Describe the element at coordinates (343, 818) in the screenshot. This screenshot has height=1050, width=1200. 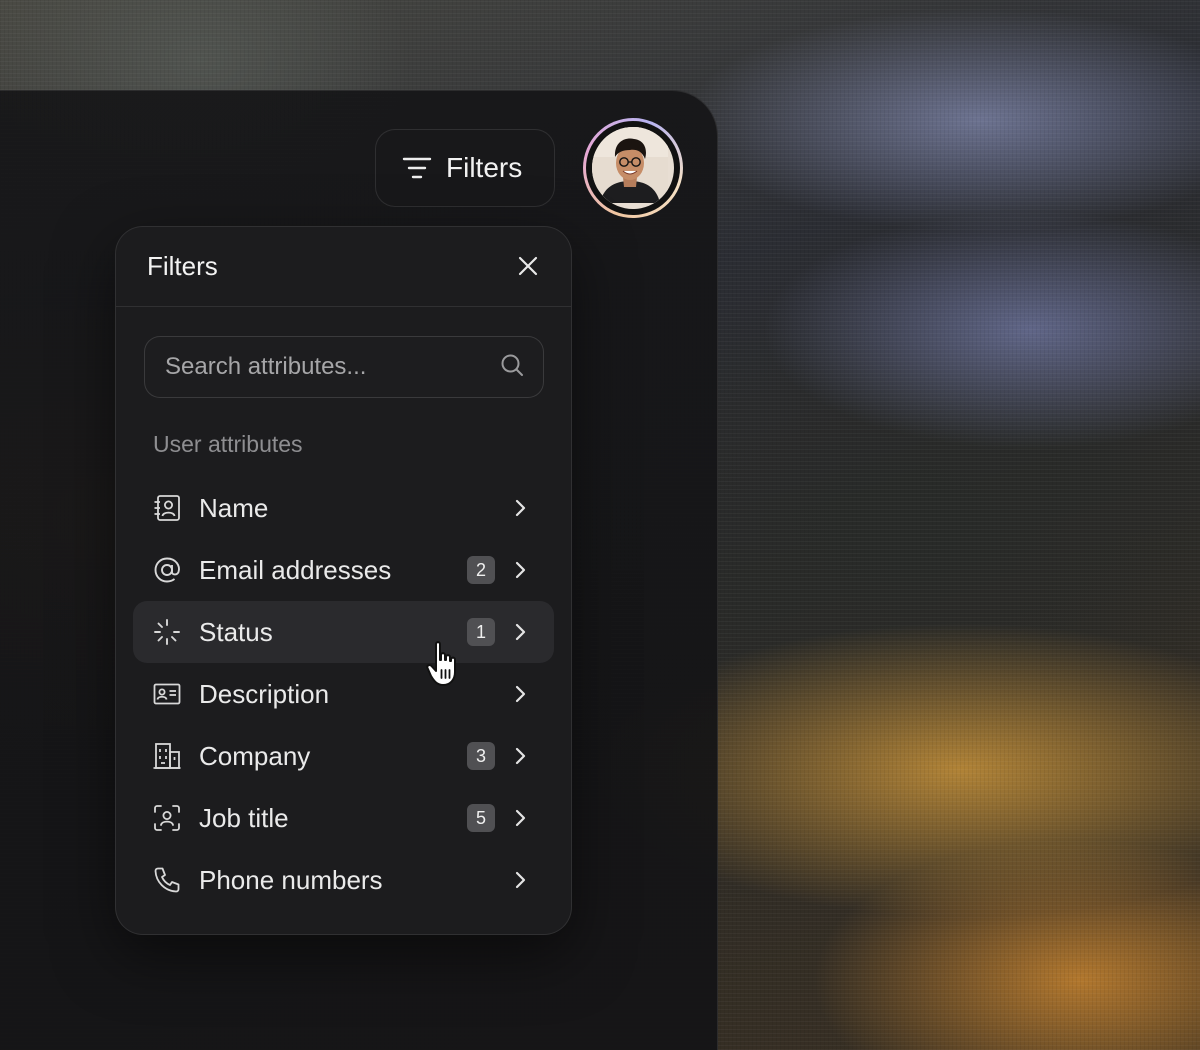
I see `attr-item-job-title: Job title 5` at that location.